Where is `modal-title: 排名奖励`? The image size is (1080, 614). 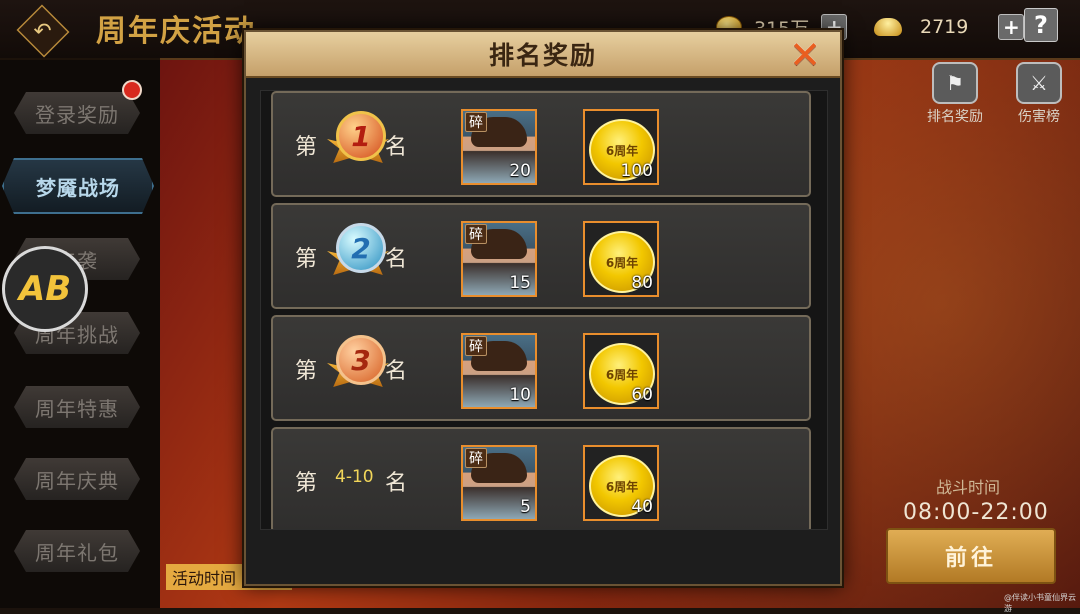
modal-title: 排名奖励 is located at coordinates (542, 55).